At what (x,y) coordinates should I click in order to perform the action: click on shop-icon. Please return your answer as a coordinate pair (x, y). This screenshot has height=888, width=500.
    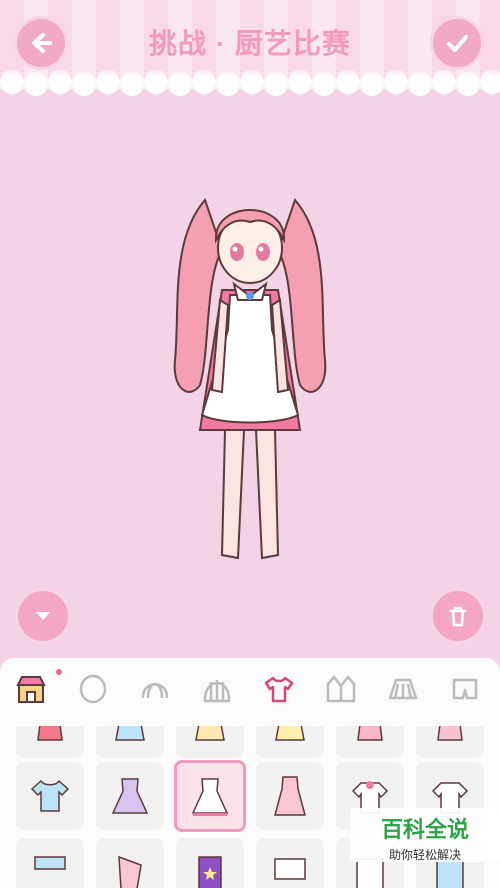
    Looking at the image, I should click on (31, 689).